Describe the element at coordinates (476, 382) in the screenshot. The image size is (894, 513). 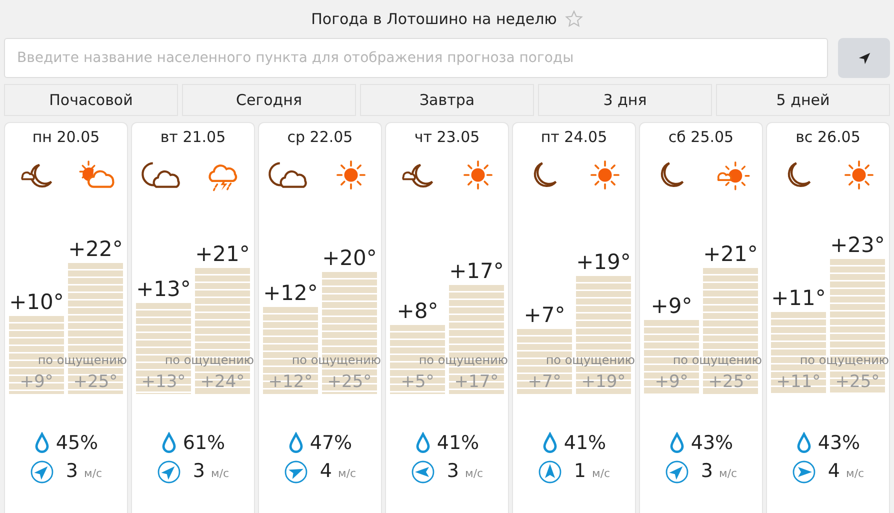
I see `feels-like-value: +17°` at that location.